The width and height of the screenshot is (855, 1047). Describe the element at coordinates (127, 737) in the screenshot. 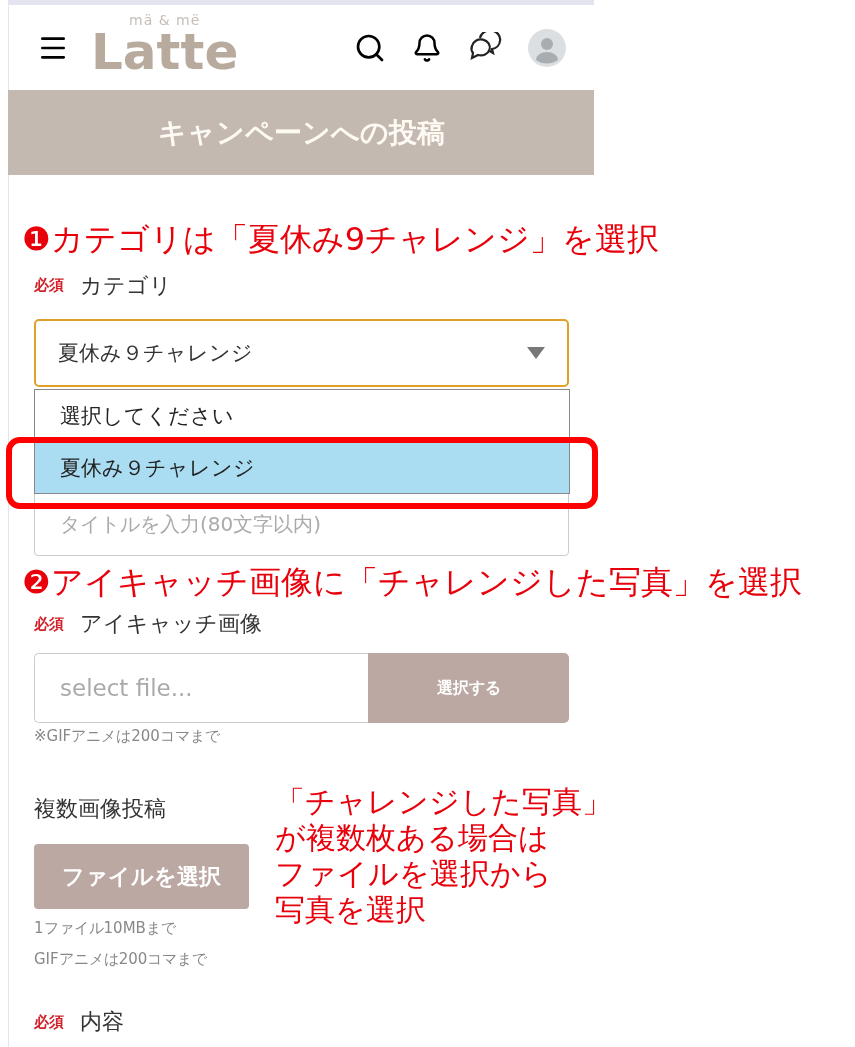

I see `hint-text: ※GIFアニメは200コマまで` at that location.